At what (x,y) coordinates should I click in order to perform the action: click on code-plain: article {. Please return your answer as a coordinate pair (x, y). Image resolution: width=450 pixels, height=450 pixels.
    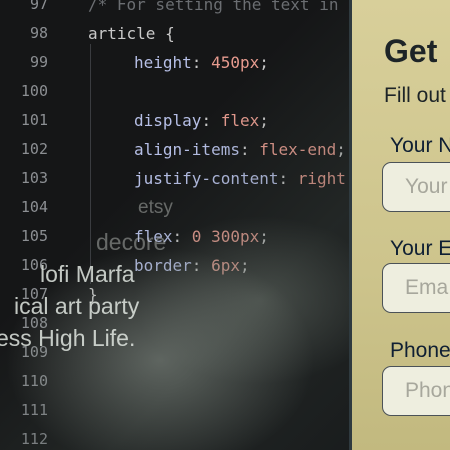
    Looking at the image, I should click on (131, 33).